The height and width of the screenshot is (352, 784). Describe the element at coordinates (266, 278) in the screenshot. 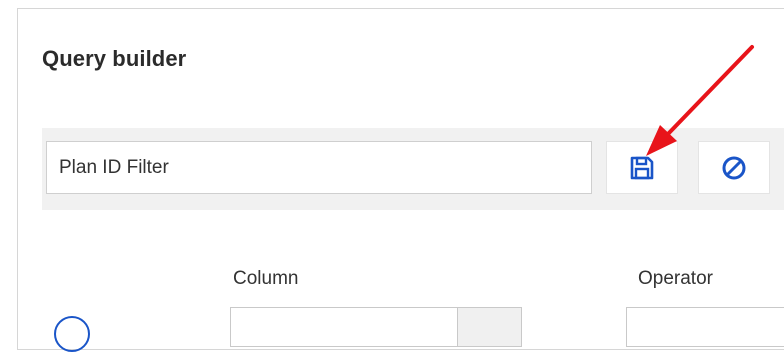

I see `column-label: Column` at that location.